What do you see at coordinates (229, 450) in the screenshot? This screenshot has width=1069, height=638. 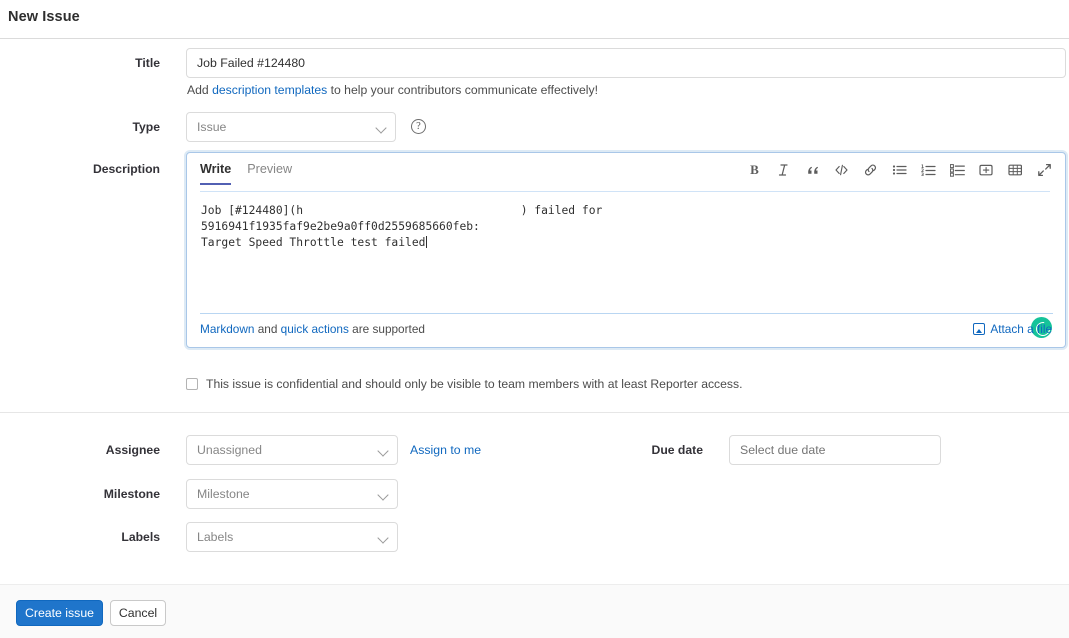 I see `assignee-value: Unassigned` at bounding box center [229, 450].